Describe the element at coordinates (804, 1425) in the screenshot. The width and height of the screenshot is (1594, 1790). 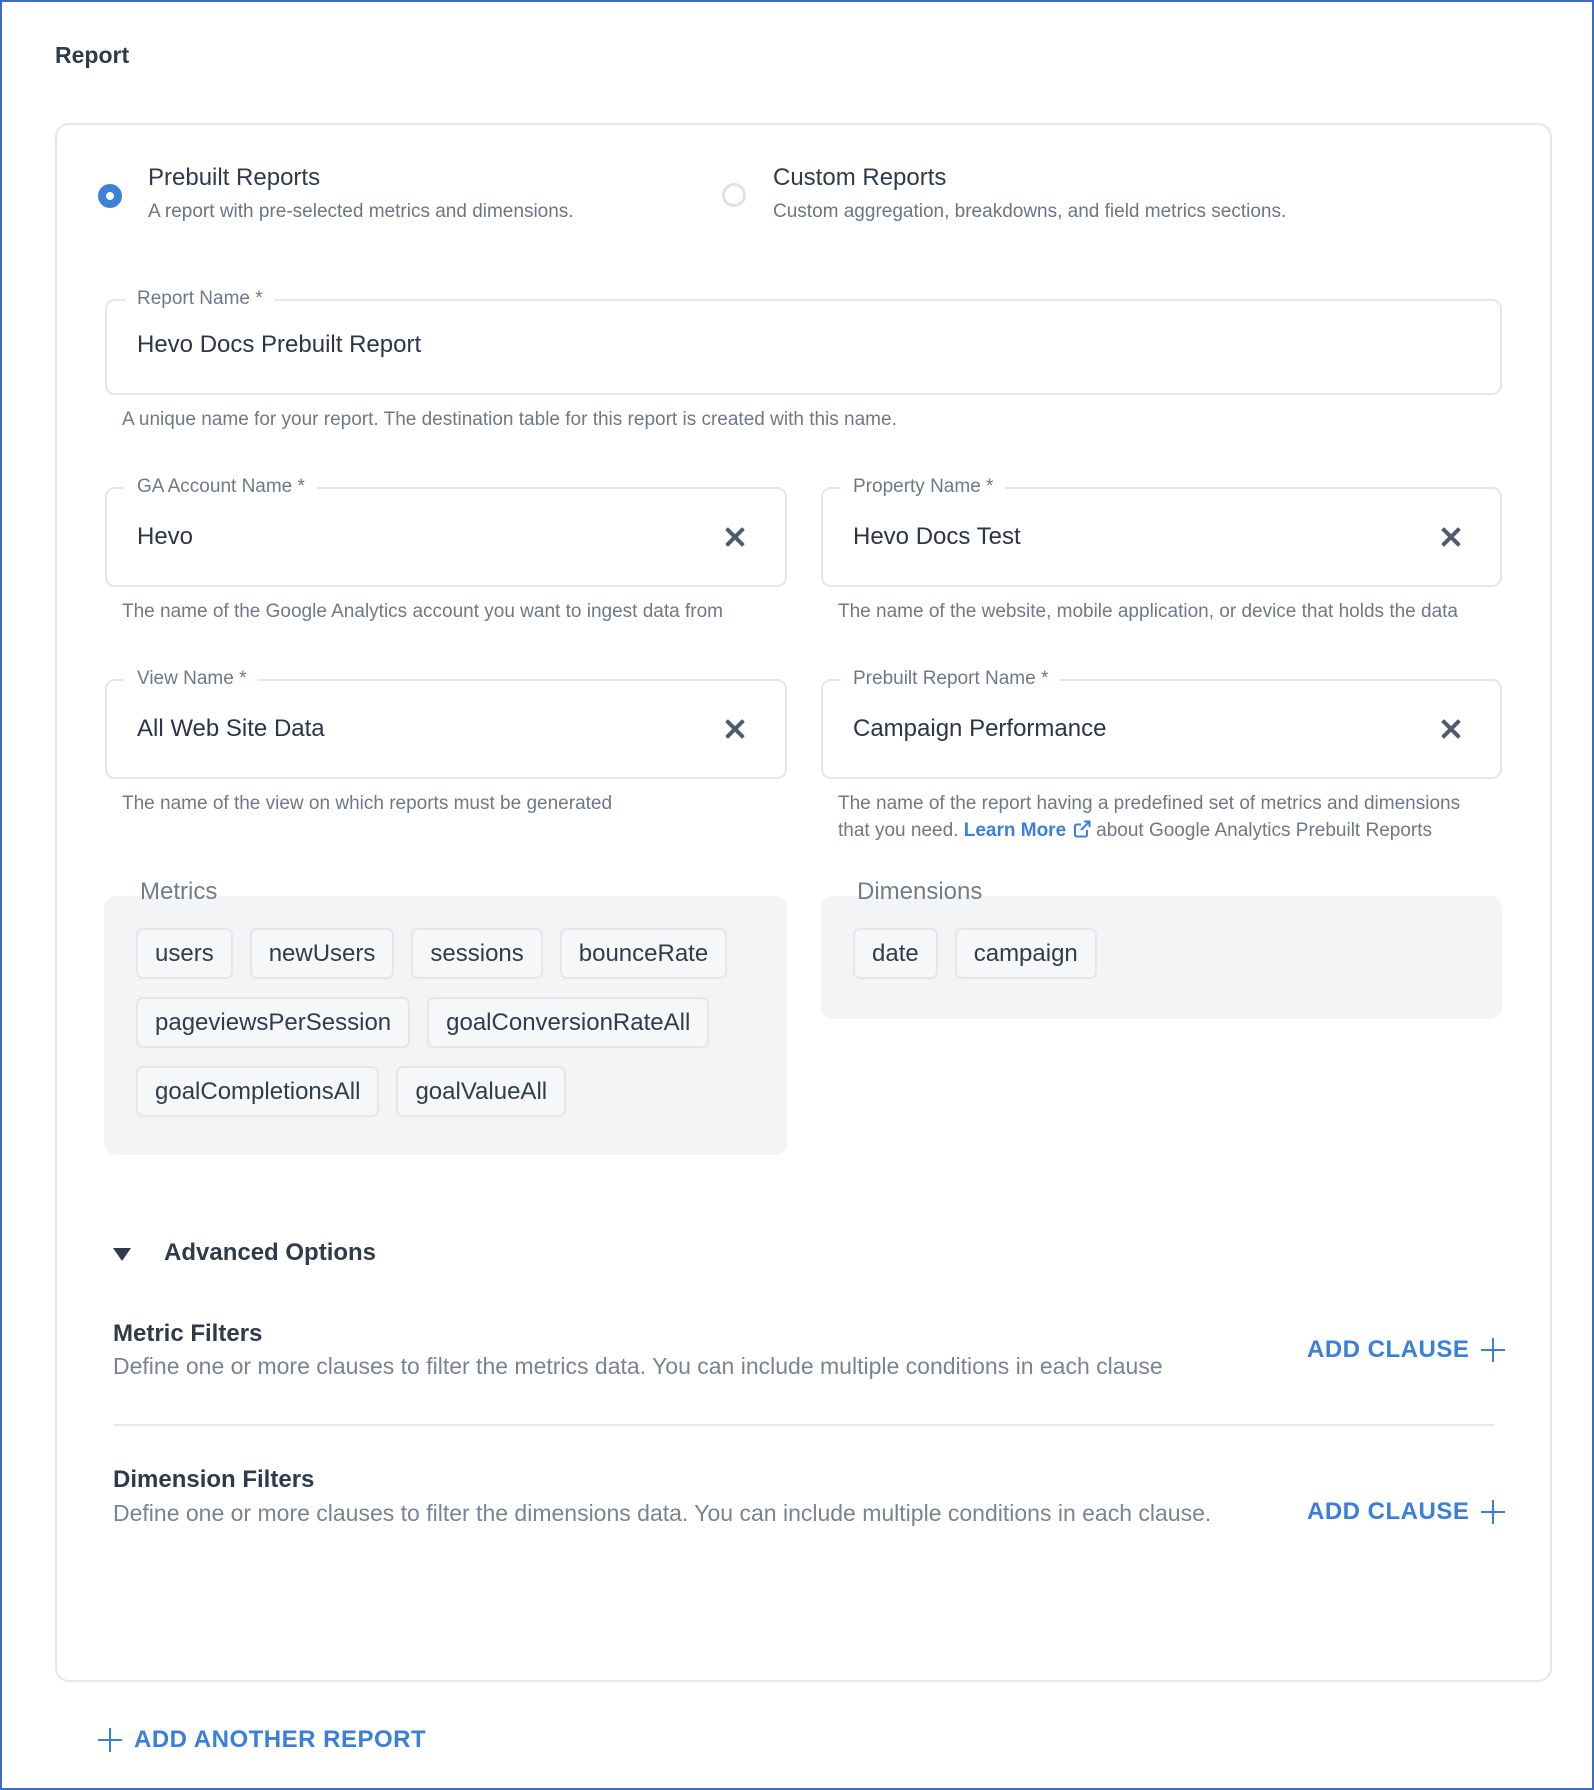
I see `filters-divider` at that location.